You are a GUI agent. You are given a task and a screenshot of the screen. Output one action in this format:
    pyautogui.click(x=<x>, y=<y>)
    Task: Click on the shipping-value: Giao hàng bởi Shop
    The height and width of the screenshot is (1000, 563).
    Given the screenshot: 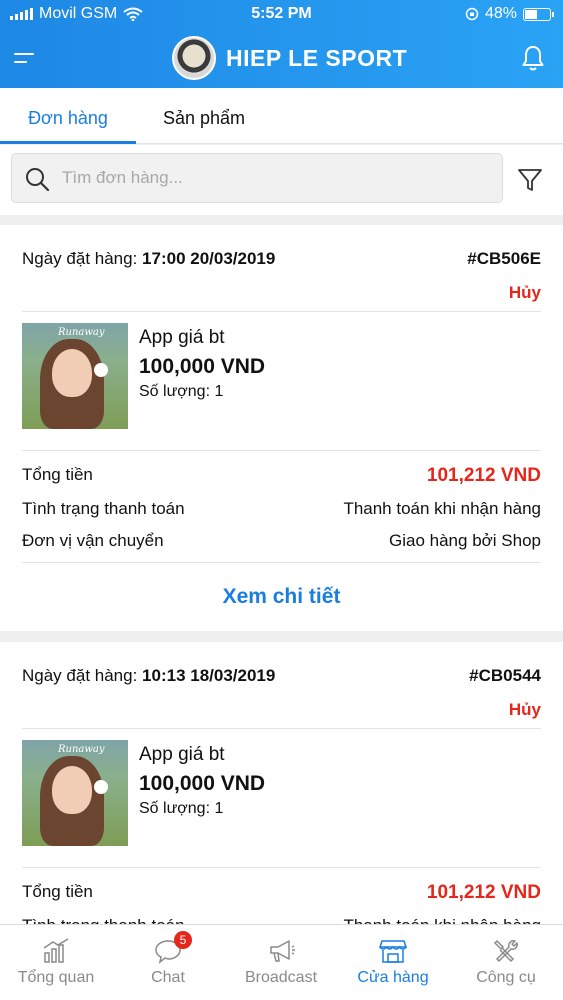 What is the action you would take?
    pyautogui.click(x=465, y=540)
    